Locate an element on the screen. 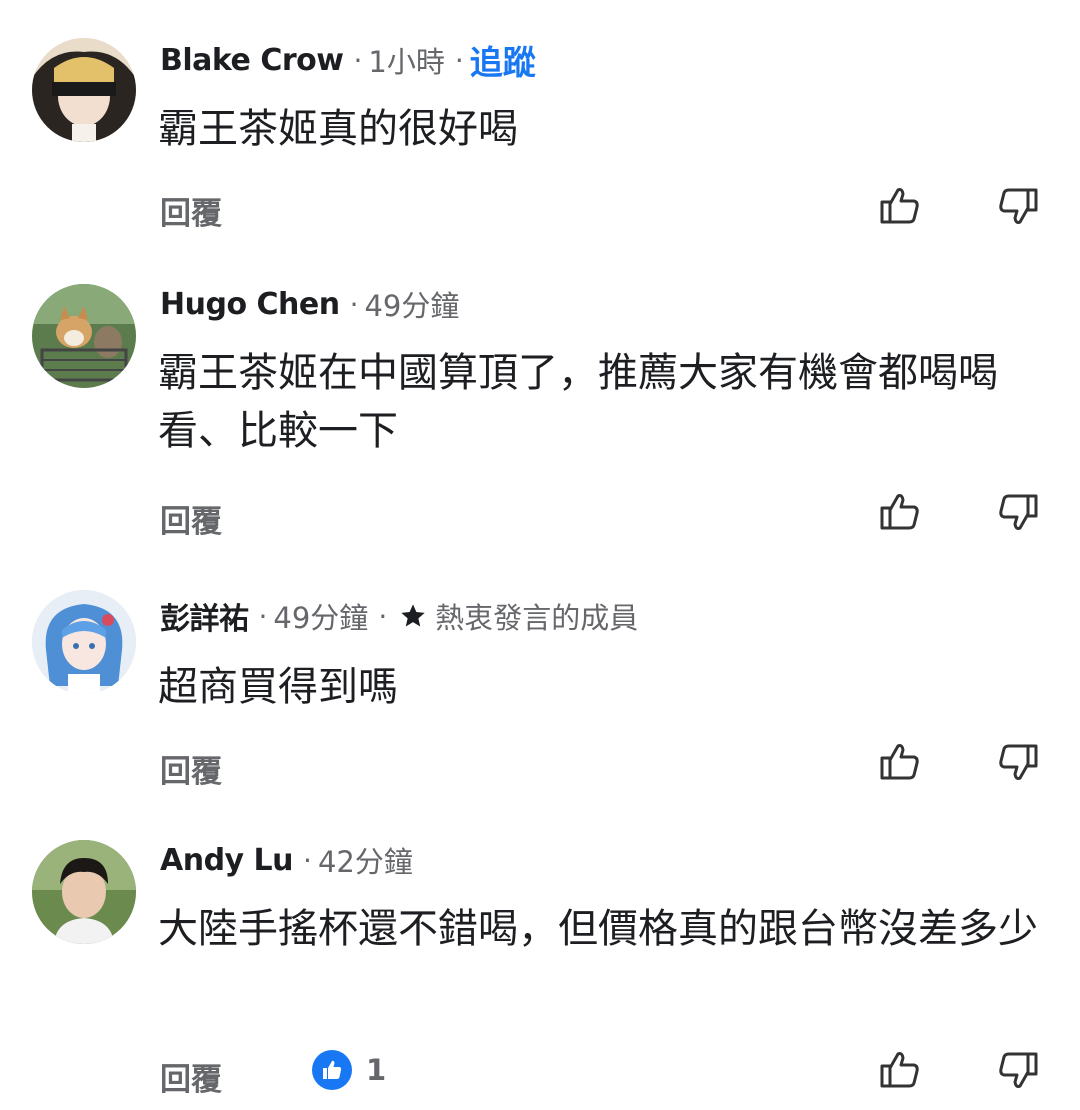 The width and height of the screenshot is (1080, 1110). member-badge: 熱衷發言的成員 is located at coordinates (537, 618).